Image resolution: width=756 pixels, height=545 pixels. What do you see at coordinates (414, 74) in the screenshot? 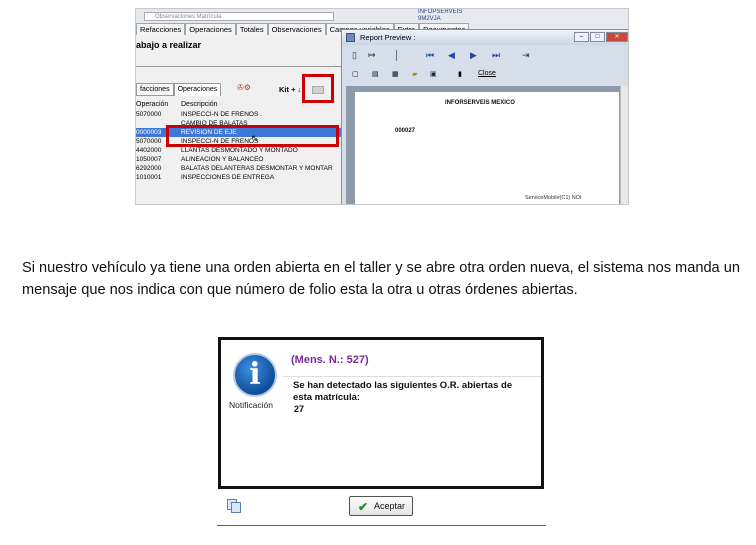
I see `open-folder-icon: ▰` at bounding box center [414, 74].